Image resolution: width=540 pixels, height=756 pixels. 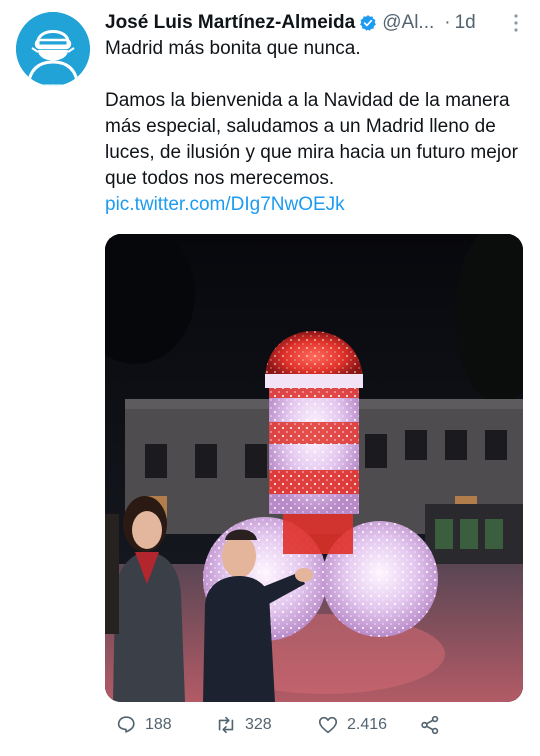 I want to click on masked-man-avatar-icon, so click(x=53, y=49).